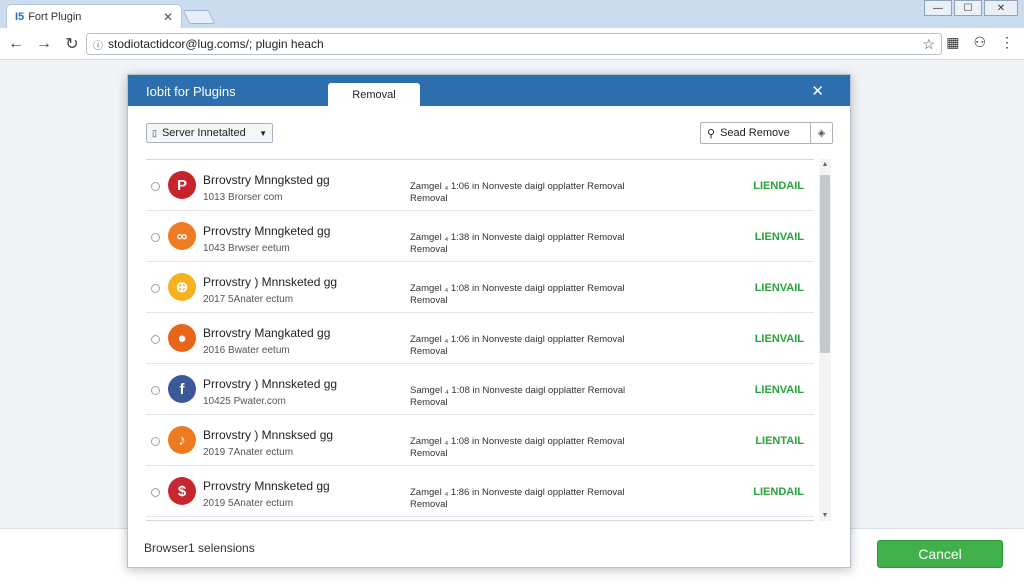 The height and width of the screenshot is (585, 1024). What do you see at coordinates (489, 90) in the screenshot?
I see `dialog-header: Iobit for Plugins Removal ✕` at bounding box center [489, 90].